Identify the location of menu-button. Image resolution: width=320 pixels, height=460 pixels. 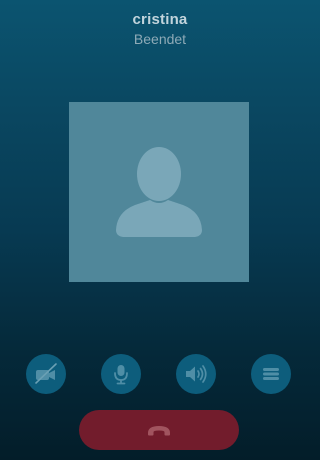
(271, 374).